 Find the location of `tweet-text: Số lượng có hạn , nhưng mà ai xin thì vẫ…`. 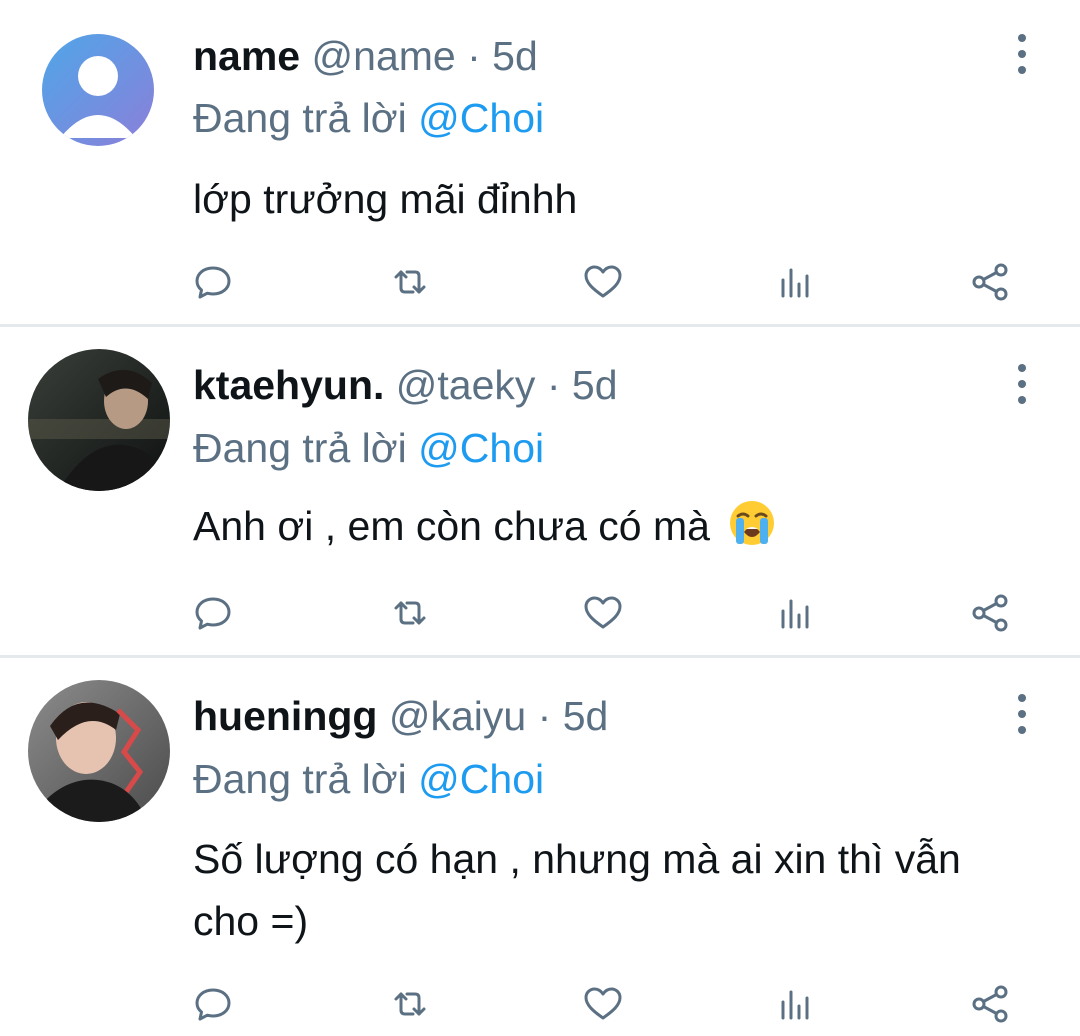

tweet-text: Số lượng có hạn , nhưng mà ai xin thì vẫ… is located at coordinates (613, 890).